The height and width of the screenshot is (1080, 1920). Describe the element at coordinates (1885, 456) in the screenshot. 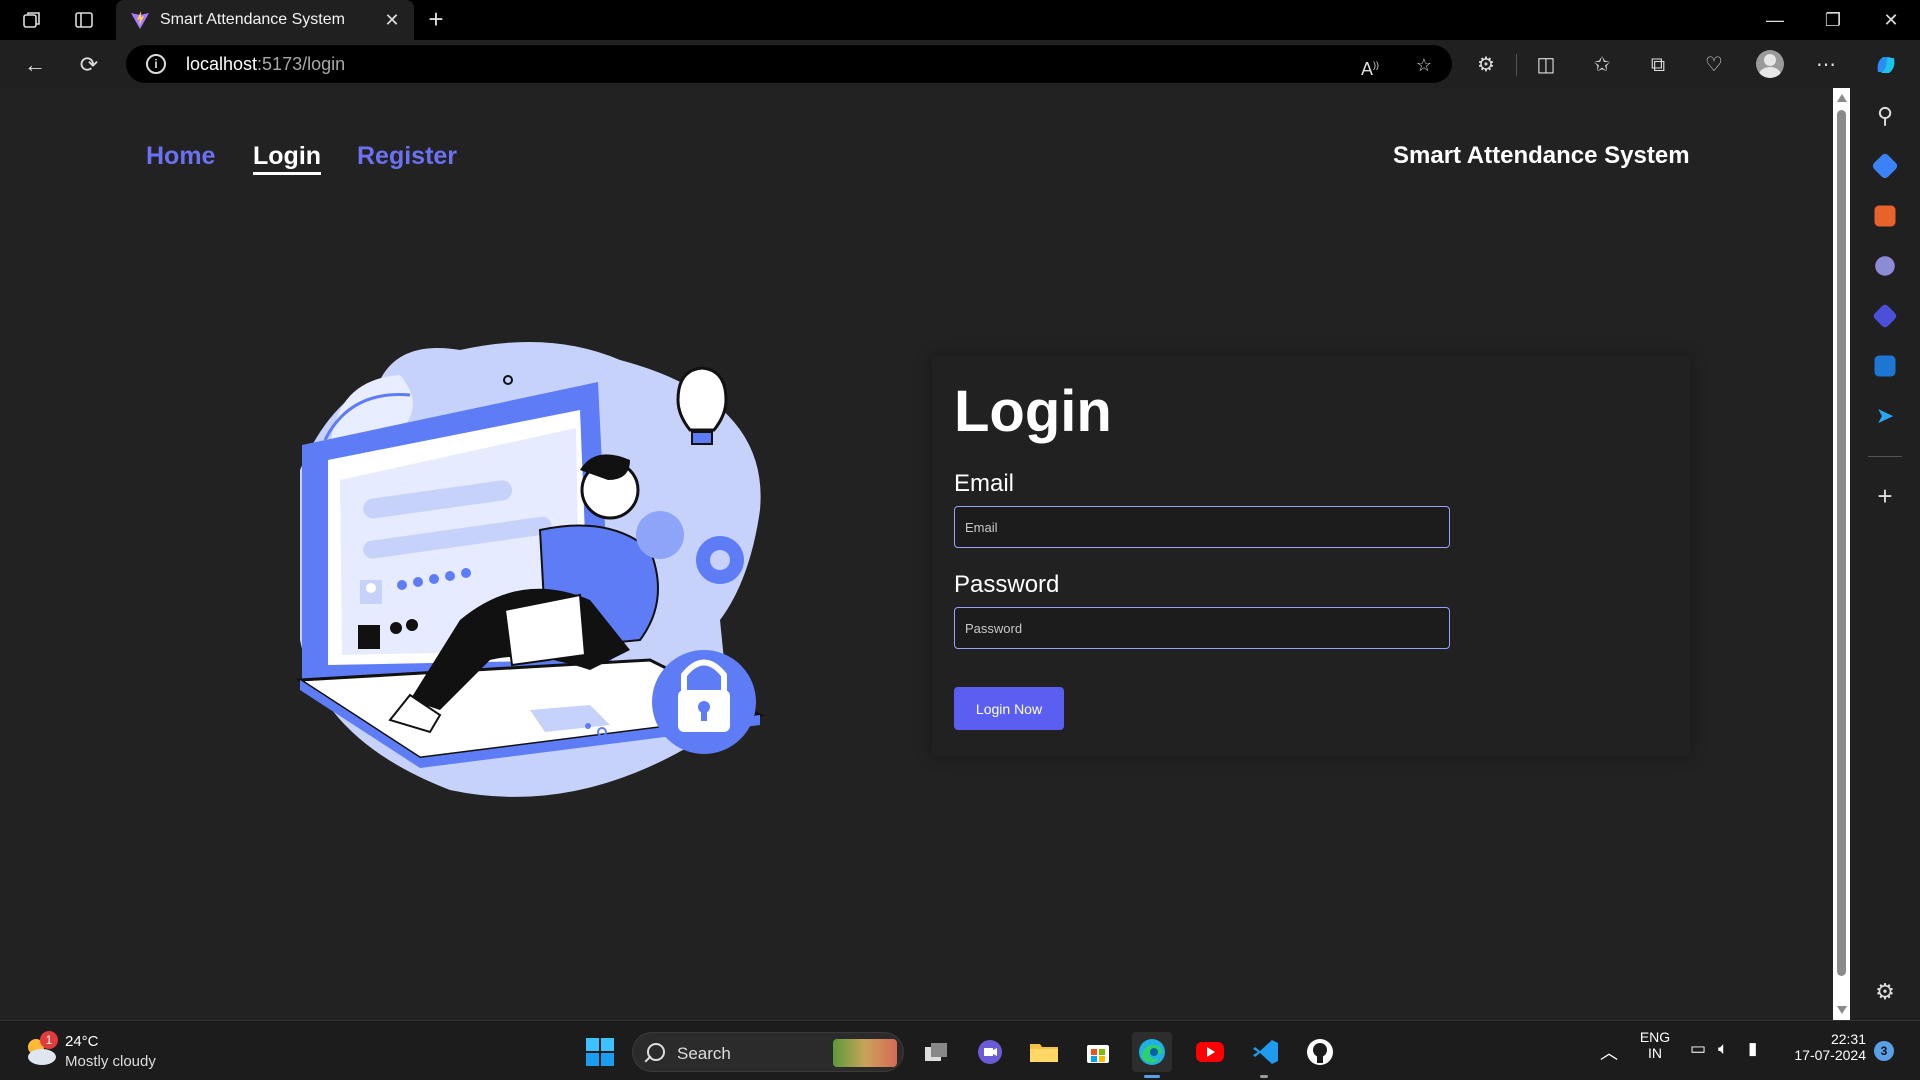

I see `sidebar-divider` at that location.